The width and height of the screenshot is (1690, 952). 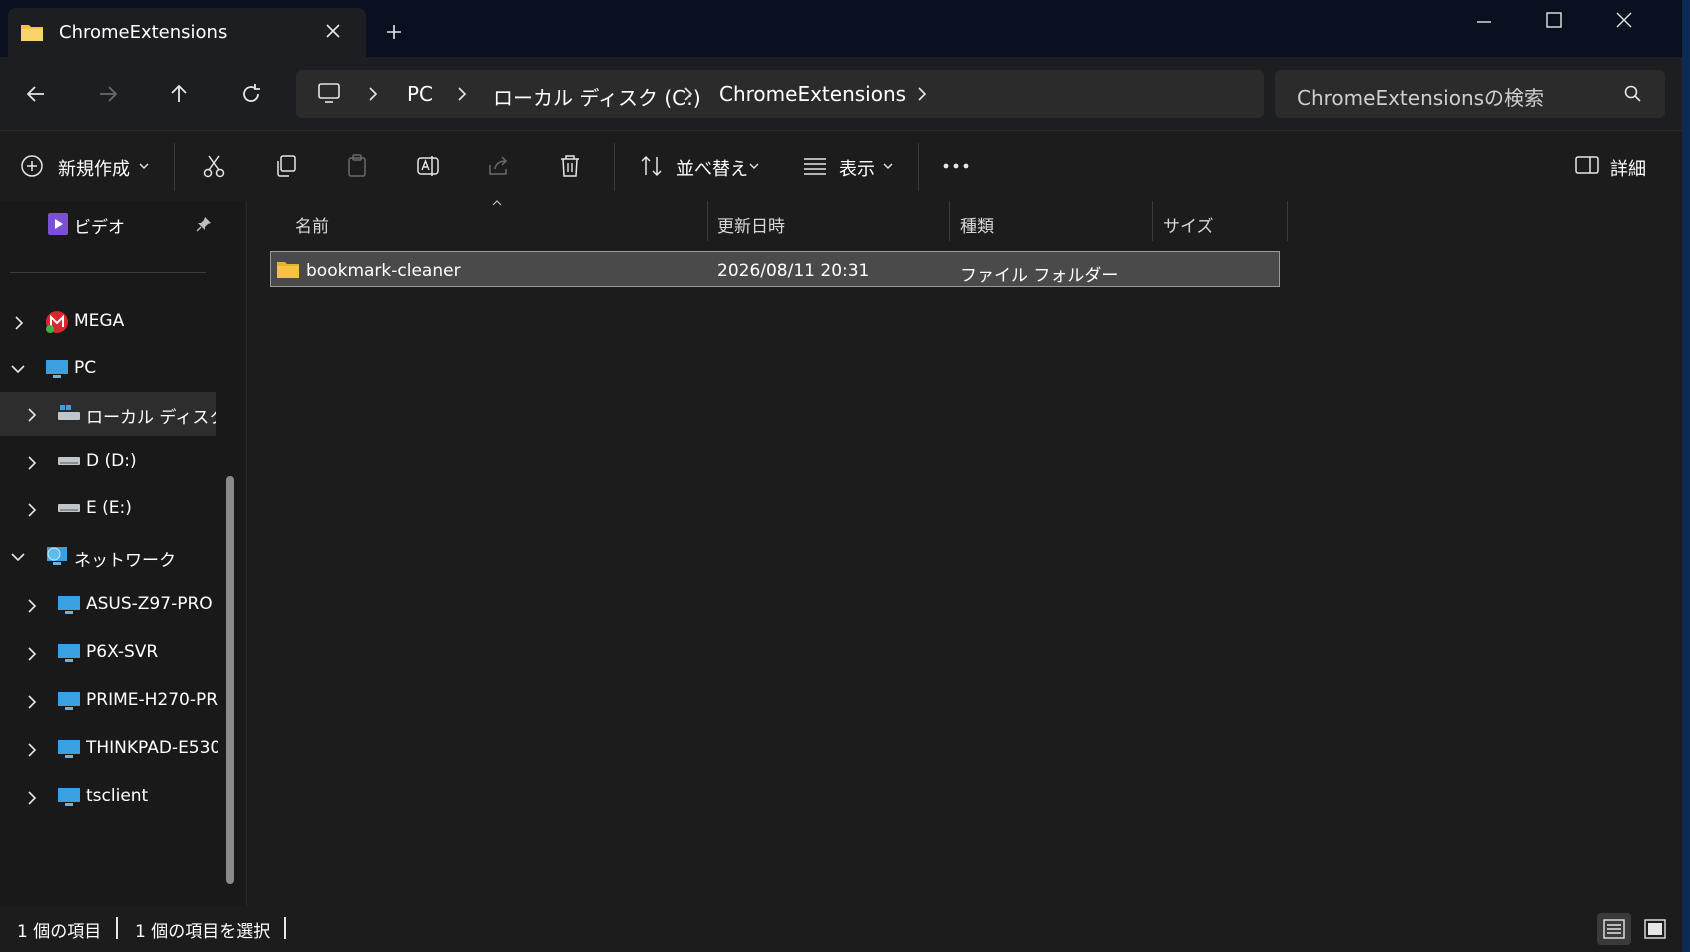 What do you see at coordinates (143, 32) in the screenshot?
I see `tab-title: ChromeExtensions` at bounding box center [143, 32].